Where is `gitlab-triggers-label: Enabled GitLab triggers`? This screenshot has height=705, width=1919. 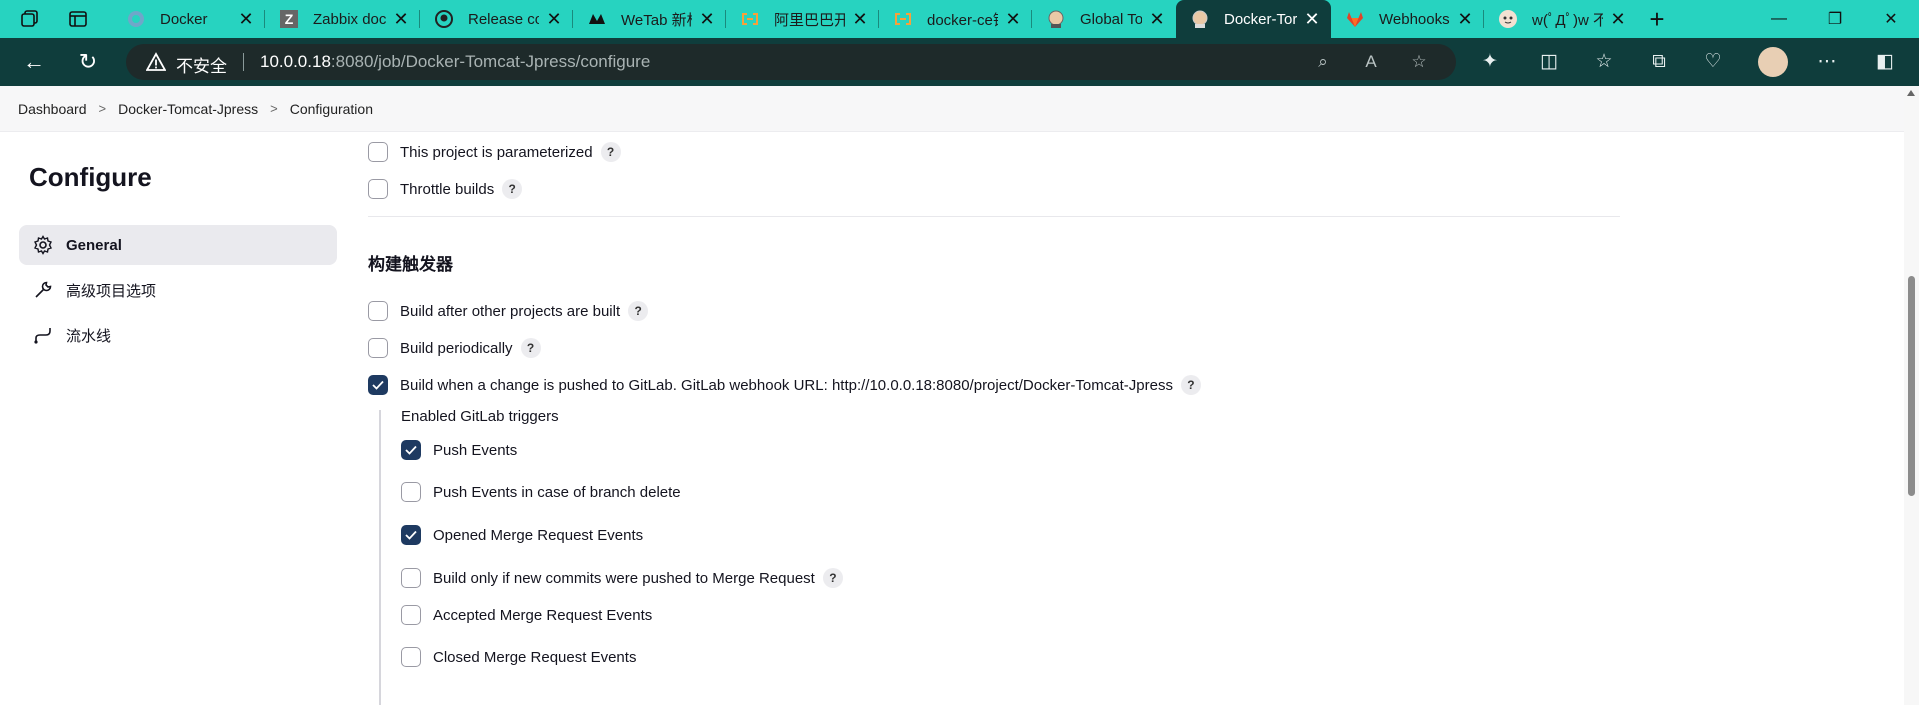
gitlab-triggers-label: Enabled GitLab triggers is located at coordinates (480, 416).